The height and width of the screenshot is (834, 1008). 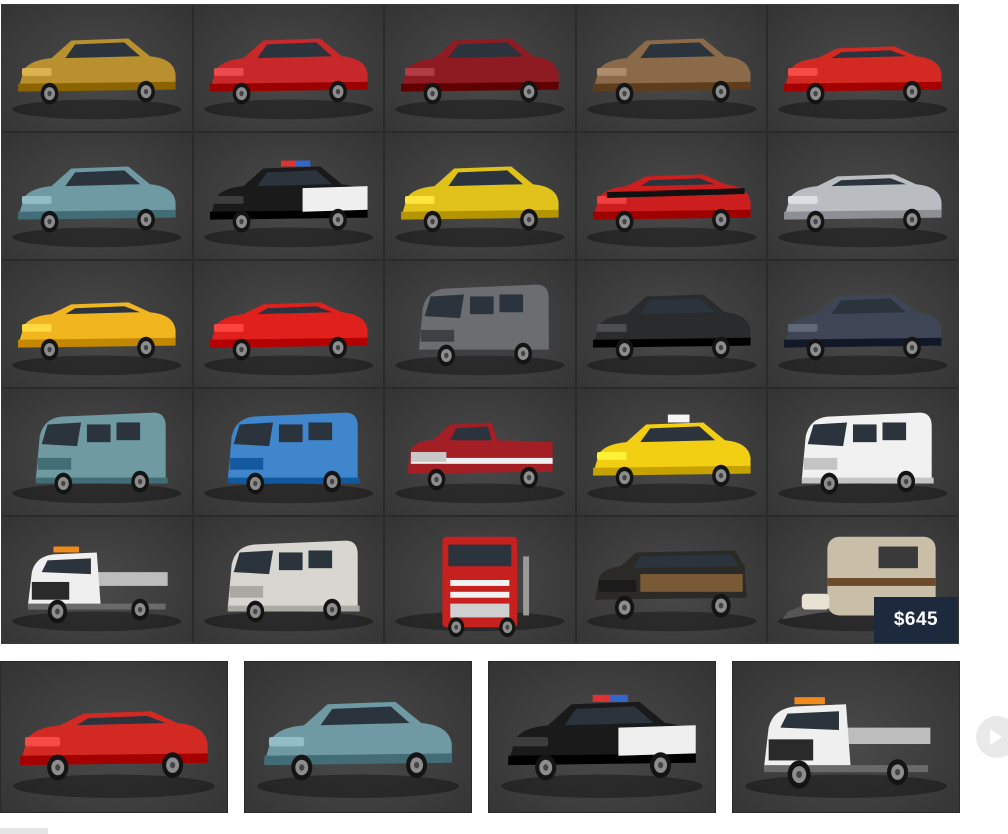 What do you see at coordinates (288, 79) in the screenshot?
I see `red-chevy-bel-air-car-icon` at bounding box center [288, 79].